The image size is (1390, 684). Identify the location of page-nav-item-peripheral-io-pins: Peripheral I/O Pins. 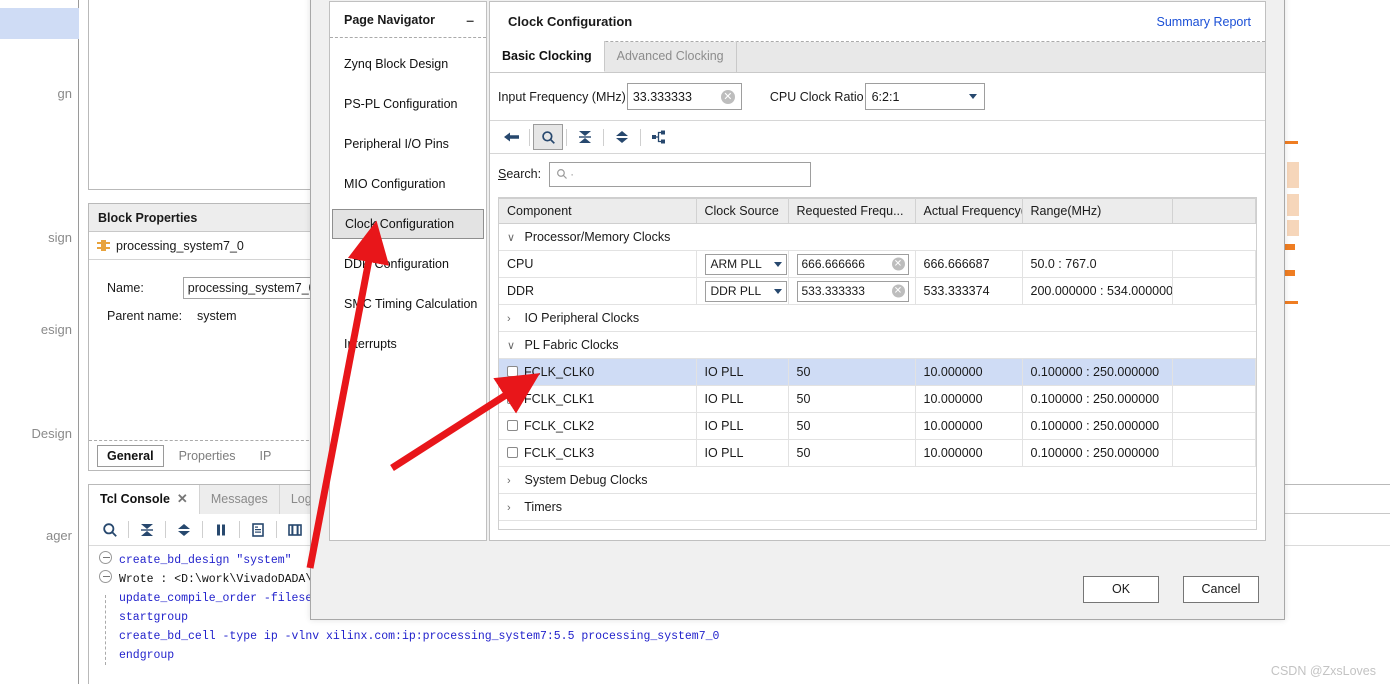
(408, 144).